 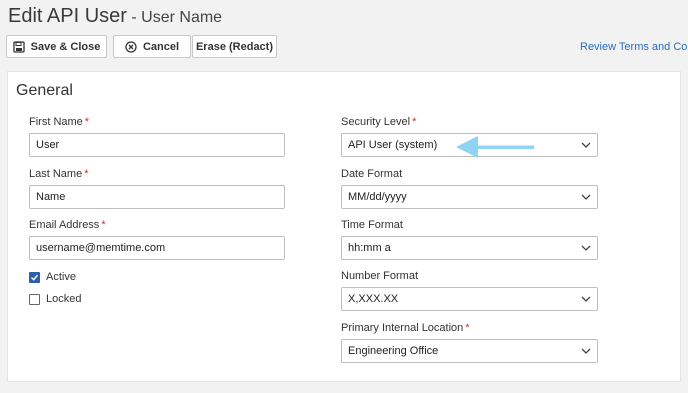 What do you see at coordinates (177, 17) in the screenshot?
I see `page-title-subtitle: - User Name` at bounding box center [177, 17].